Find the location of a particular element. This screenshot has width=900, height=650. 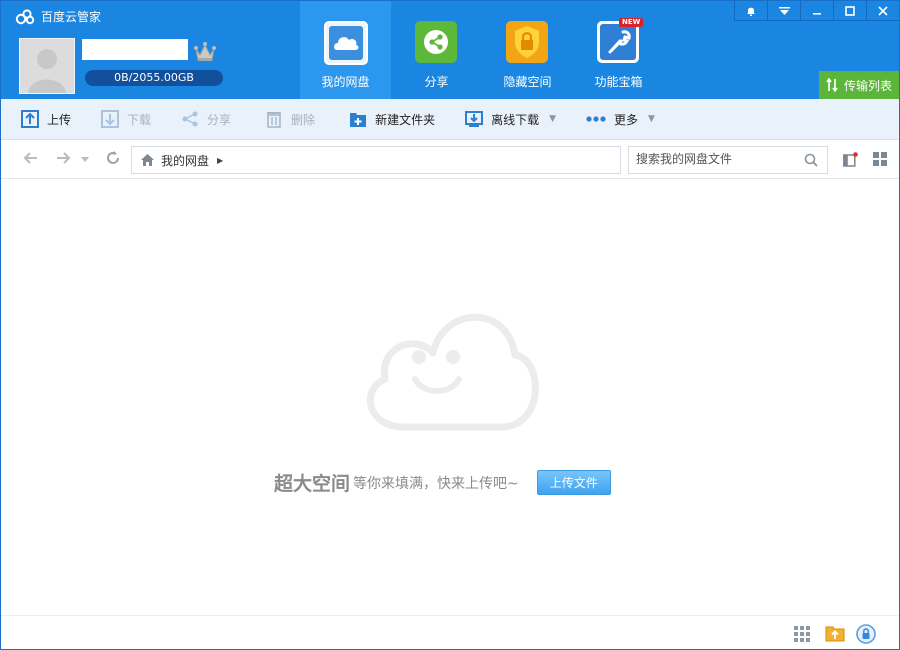

upload-folder-icon is located at coordinates (835, 633).